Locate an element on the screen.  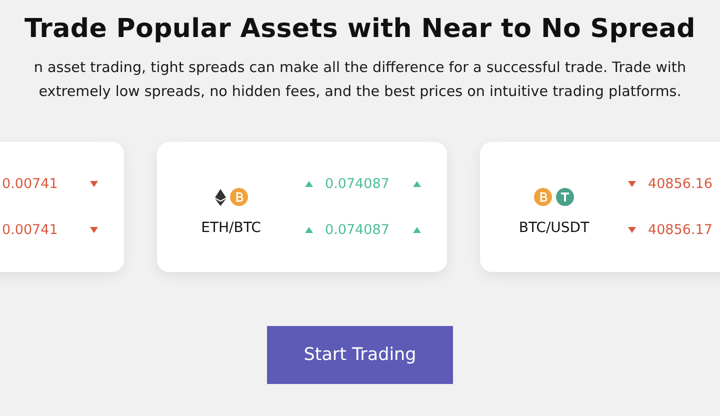
t-coin-icon is located at coordinates (565, 197).